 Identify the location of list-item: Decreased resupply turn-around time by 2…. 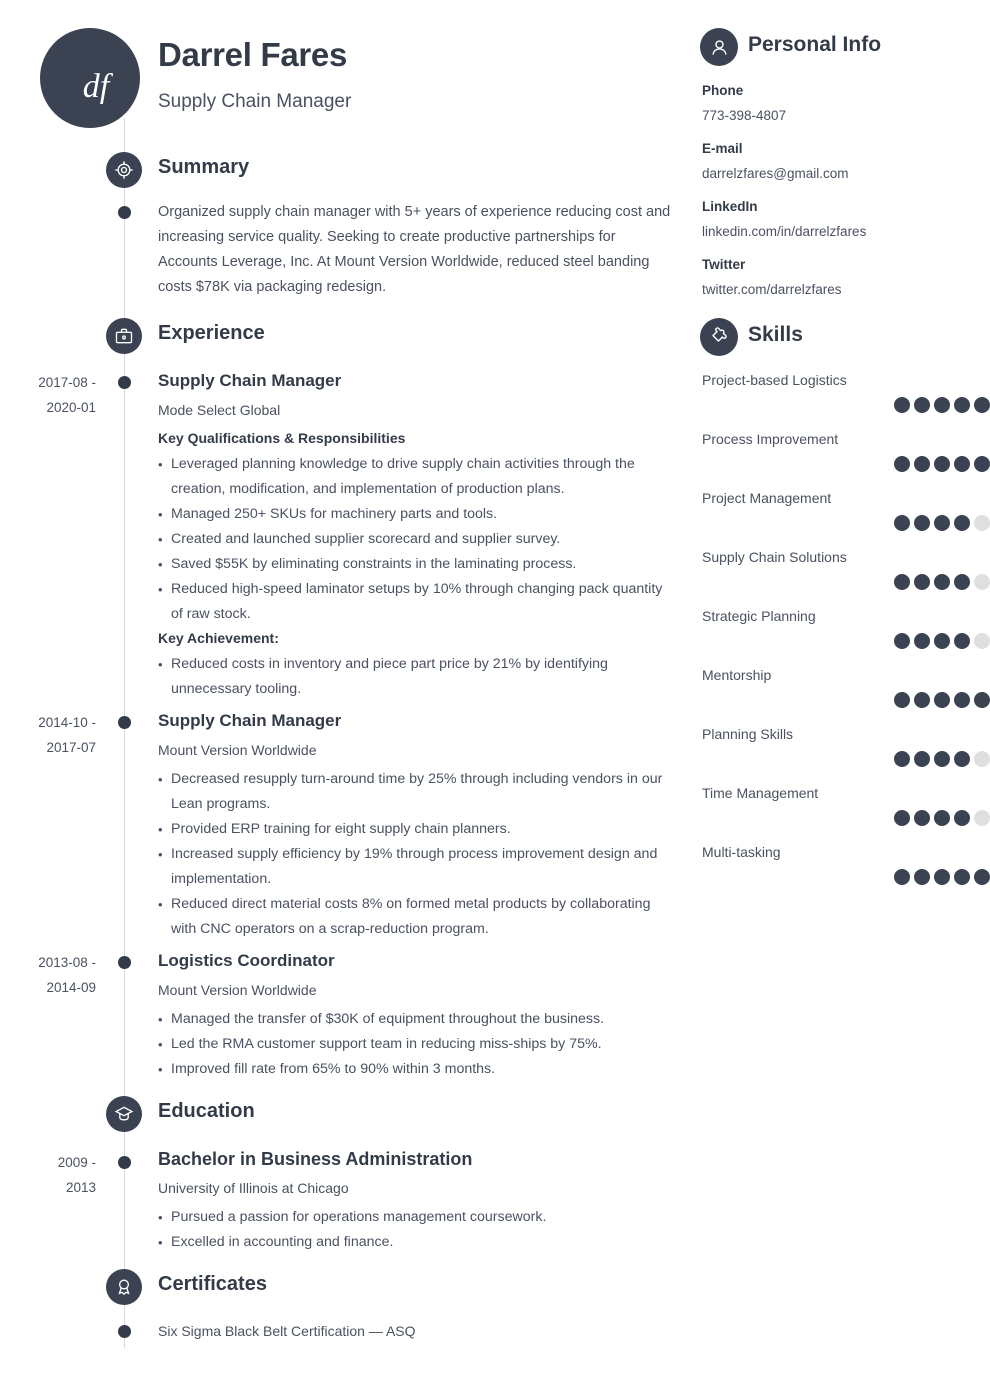
(415, 792).